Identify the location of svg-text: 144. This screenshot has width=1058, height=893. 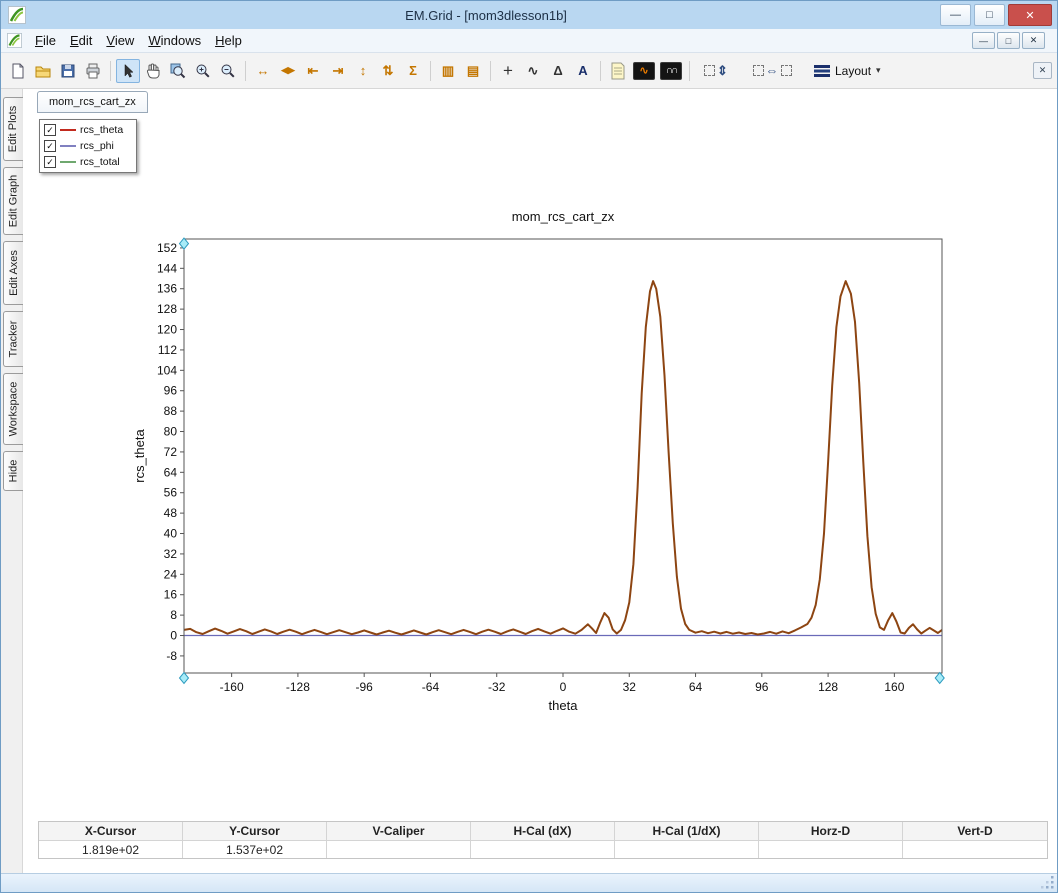
(167, 268).